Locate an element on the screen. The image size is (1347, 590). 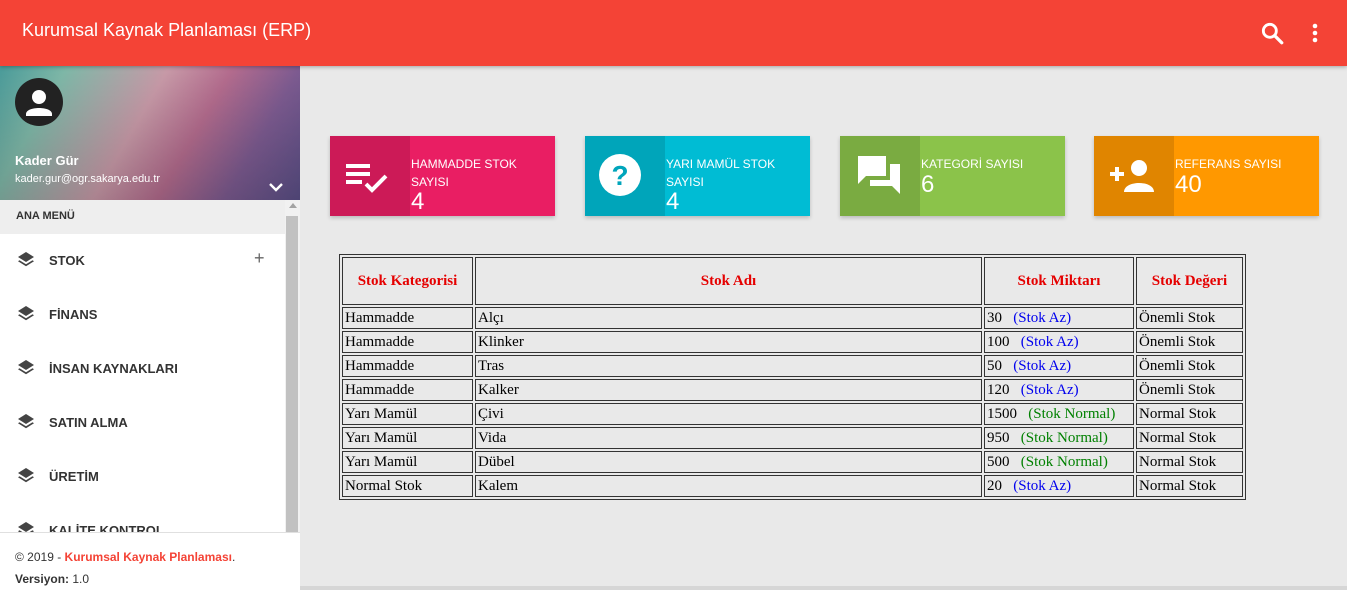
info-box-value: 6 is located at coordinates (928, 184).